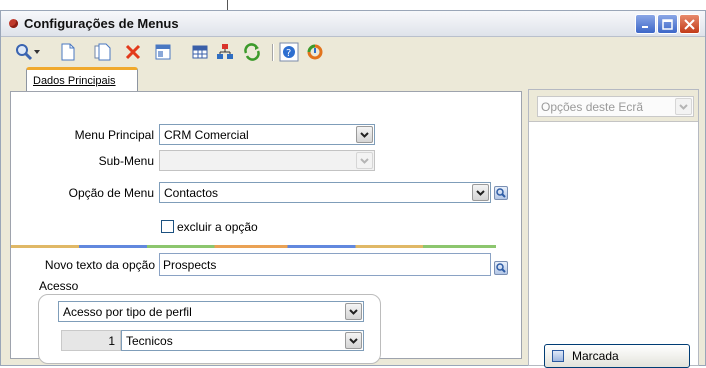 The width and height of the screenshot is (706, 368). I want to click on close-icon, so click(689, 24).